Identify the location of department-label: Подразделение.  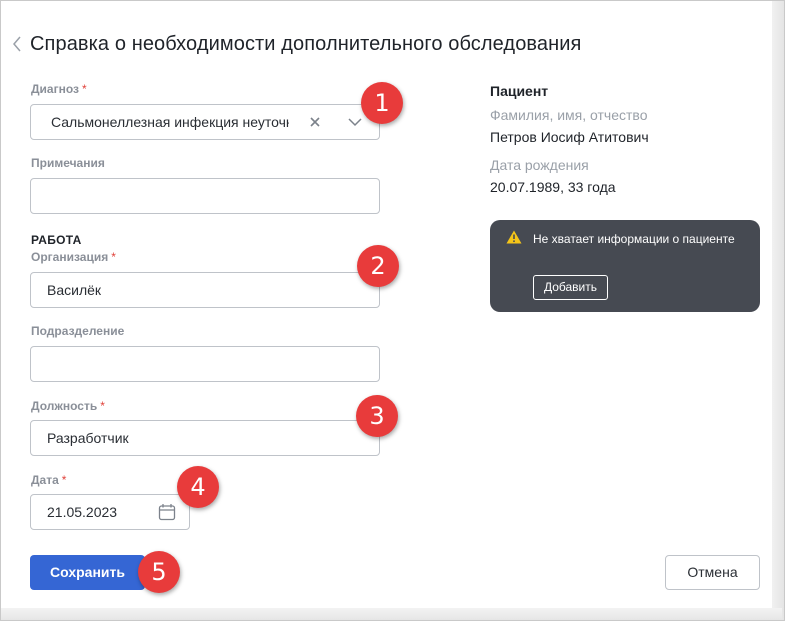
(78, 331).